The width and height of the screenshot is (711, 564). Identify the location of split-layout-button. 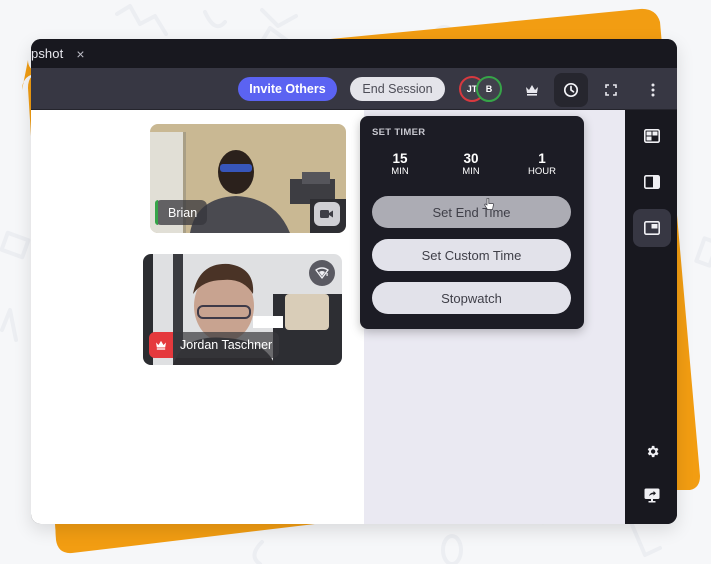
(652, 182).